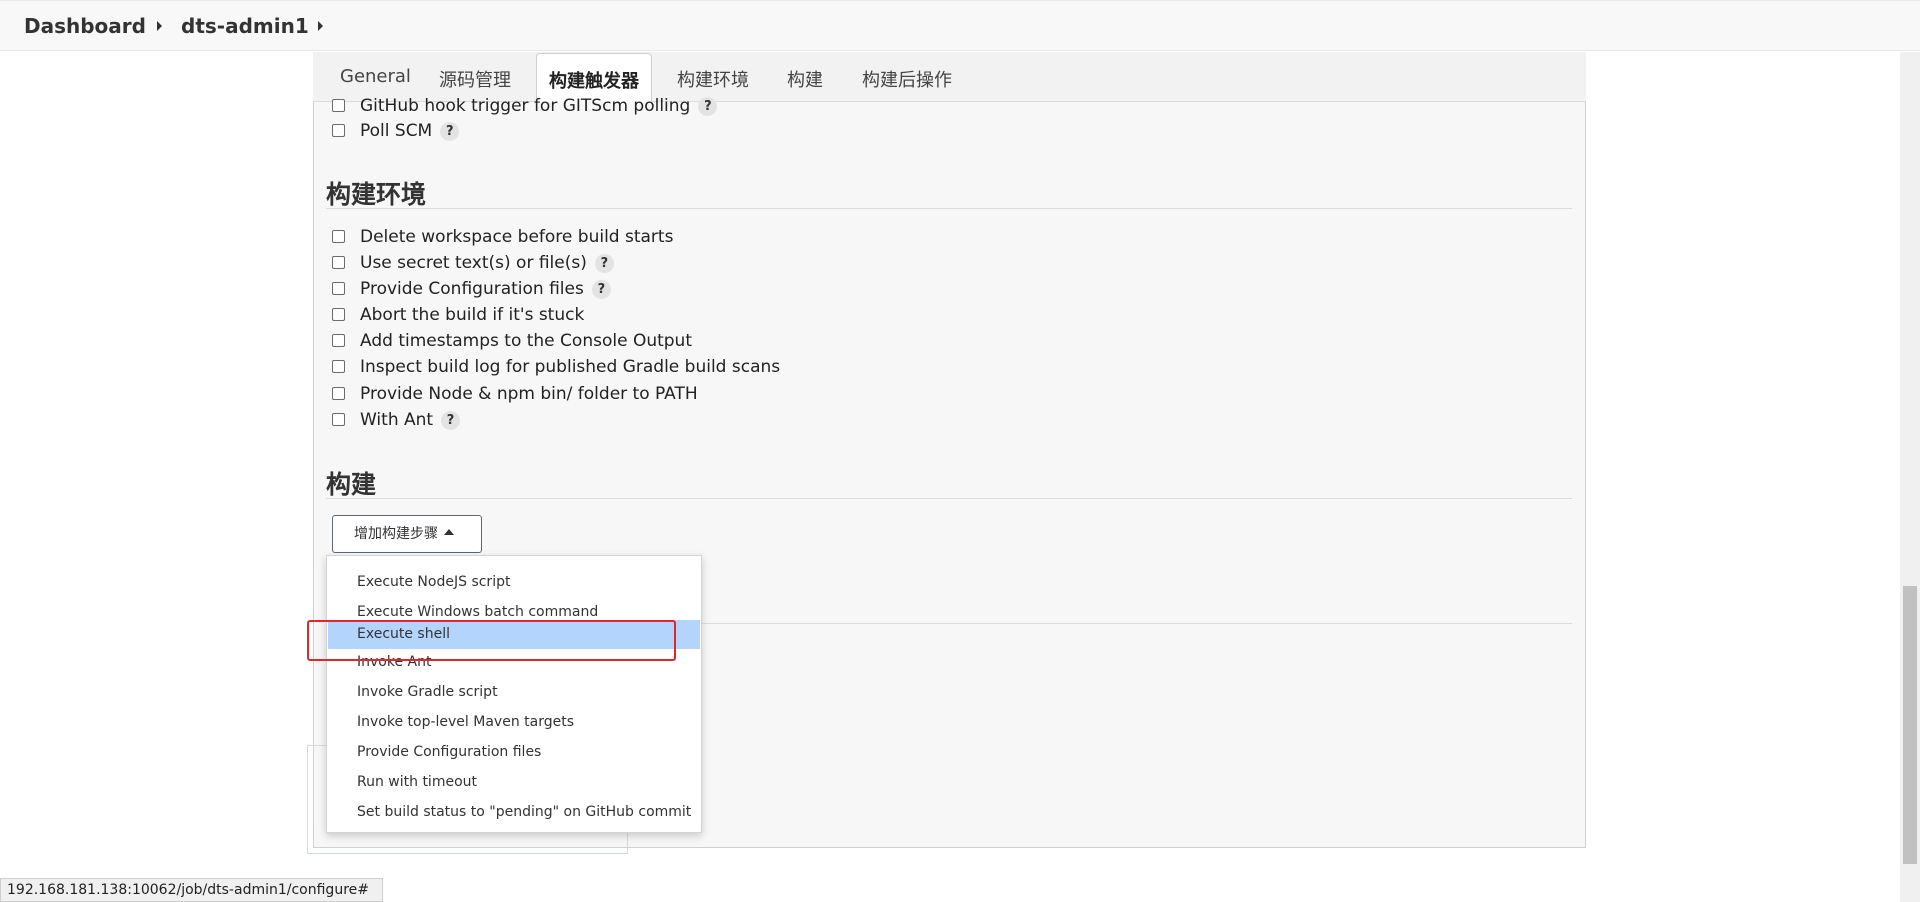 This screenshot has width=1920, height=902. Describe the element at coordinates (396, 131) in the screenshot. I see `poll-scm-label: Poll SCM` at that location.